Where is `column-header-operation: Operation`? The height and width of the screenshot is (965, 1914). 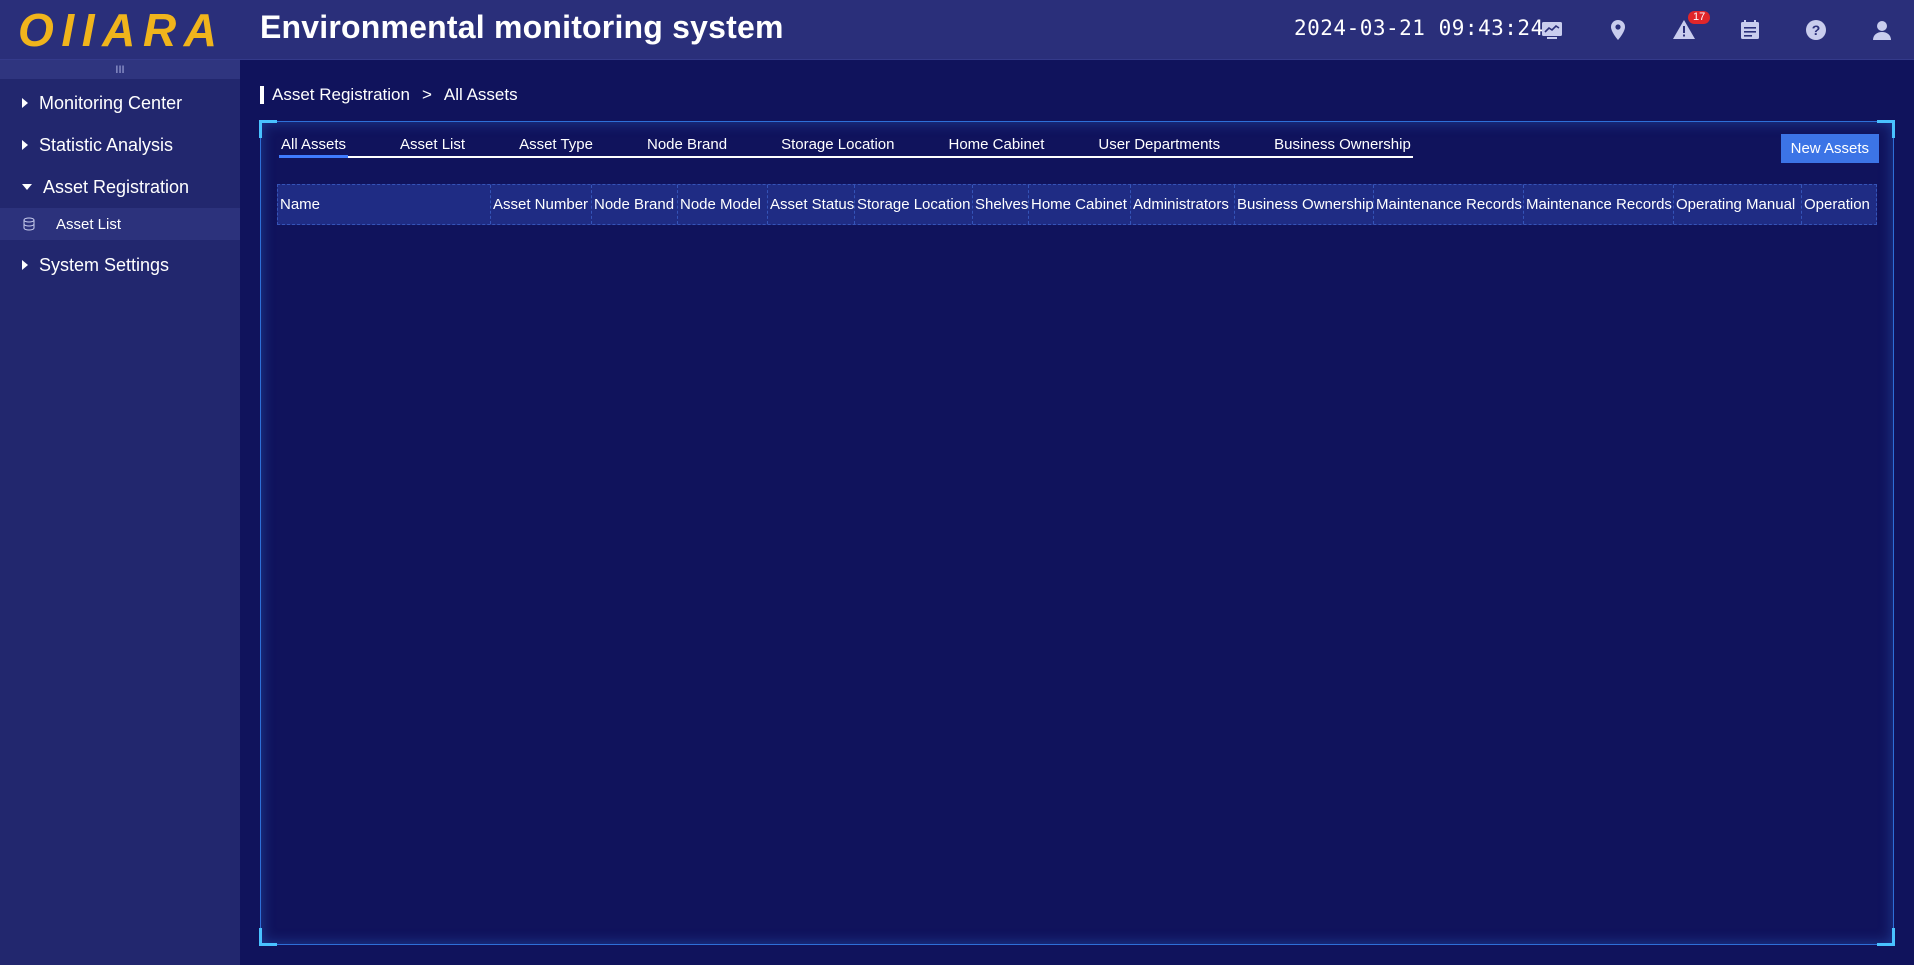
column-header-operation: Operation is located at coordinates (1839, 204).